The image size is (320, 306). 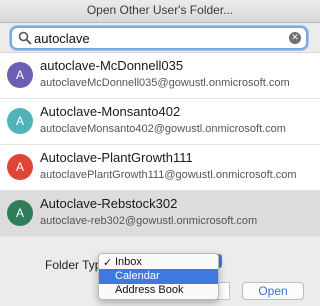 What do you see at coordinates (154, 38) in the screenshot?
I see `search-input` at bounding box center [154, 38].